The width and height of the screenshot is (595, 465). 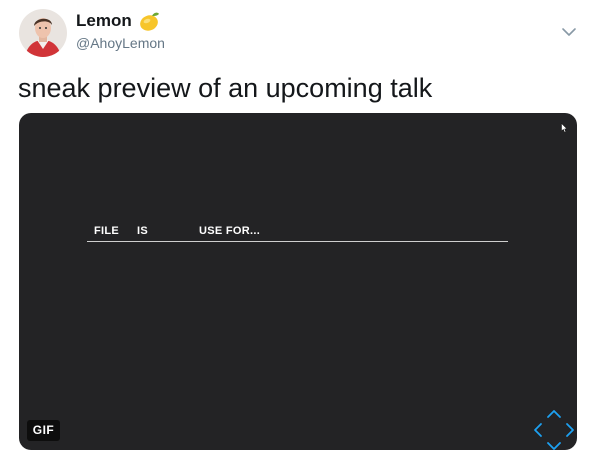 I want to click on cursor-icon, so click(x=564, y=128).